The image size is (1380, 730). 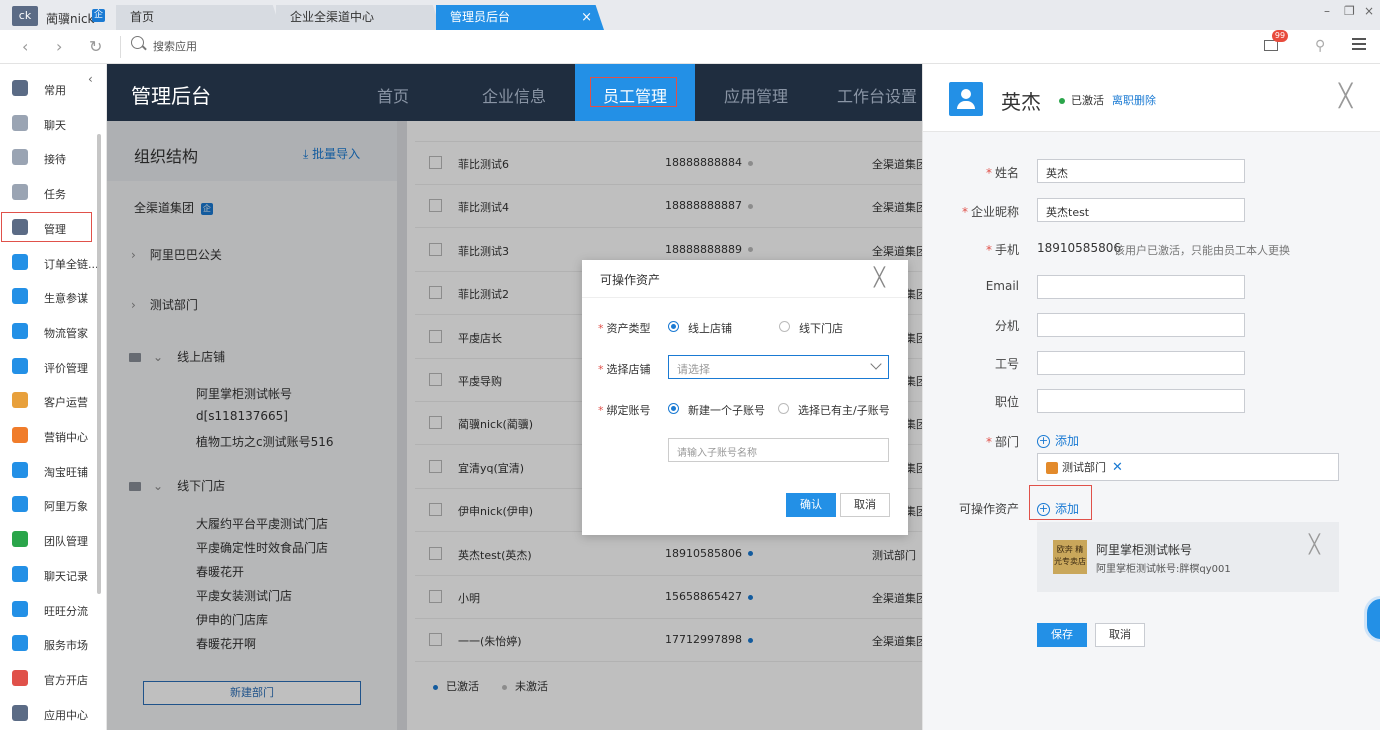 I want to click on back-icon: ‹, so click(x=25, y=46).